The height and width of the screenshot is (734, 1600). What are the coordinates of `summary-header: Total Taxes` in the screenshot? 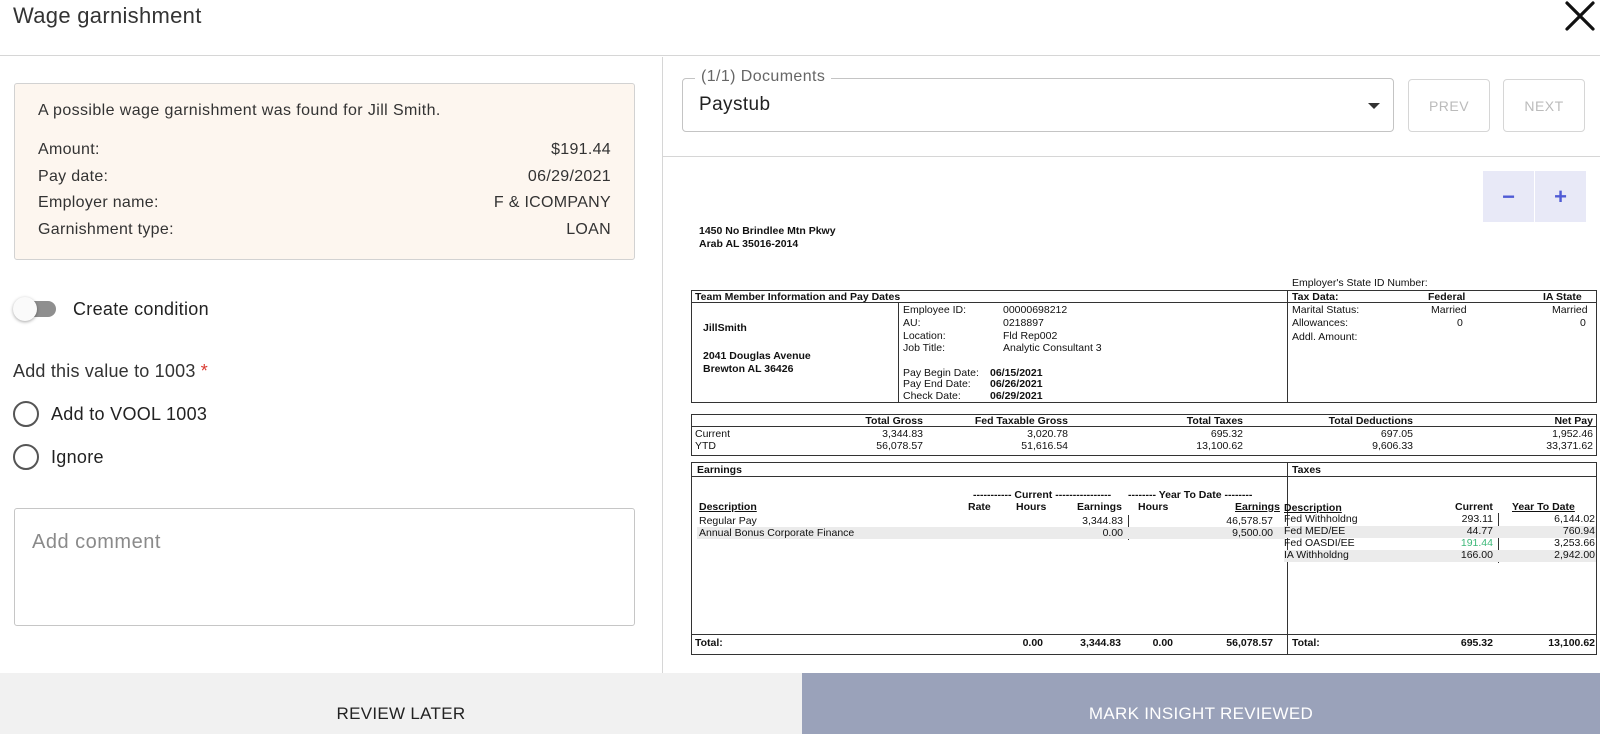 It's located at (1214, 421).